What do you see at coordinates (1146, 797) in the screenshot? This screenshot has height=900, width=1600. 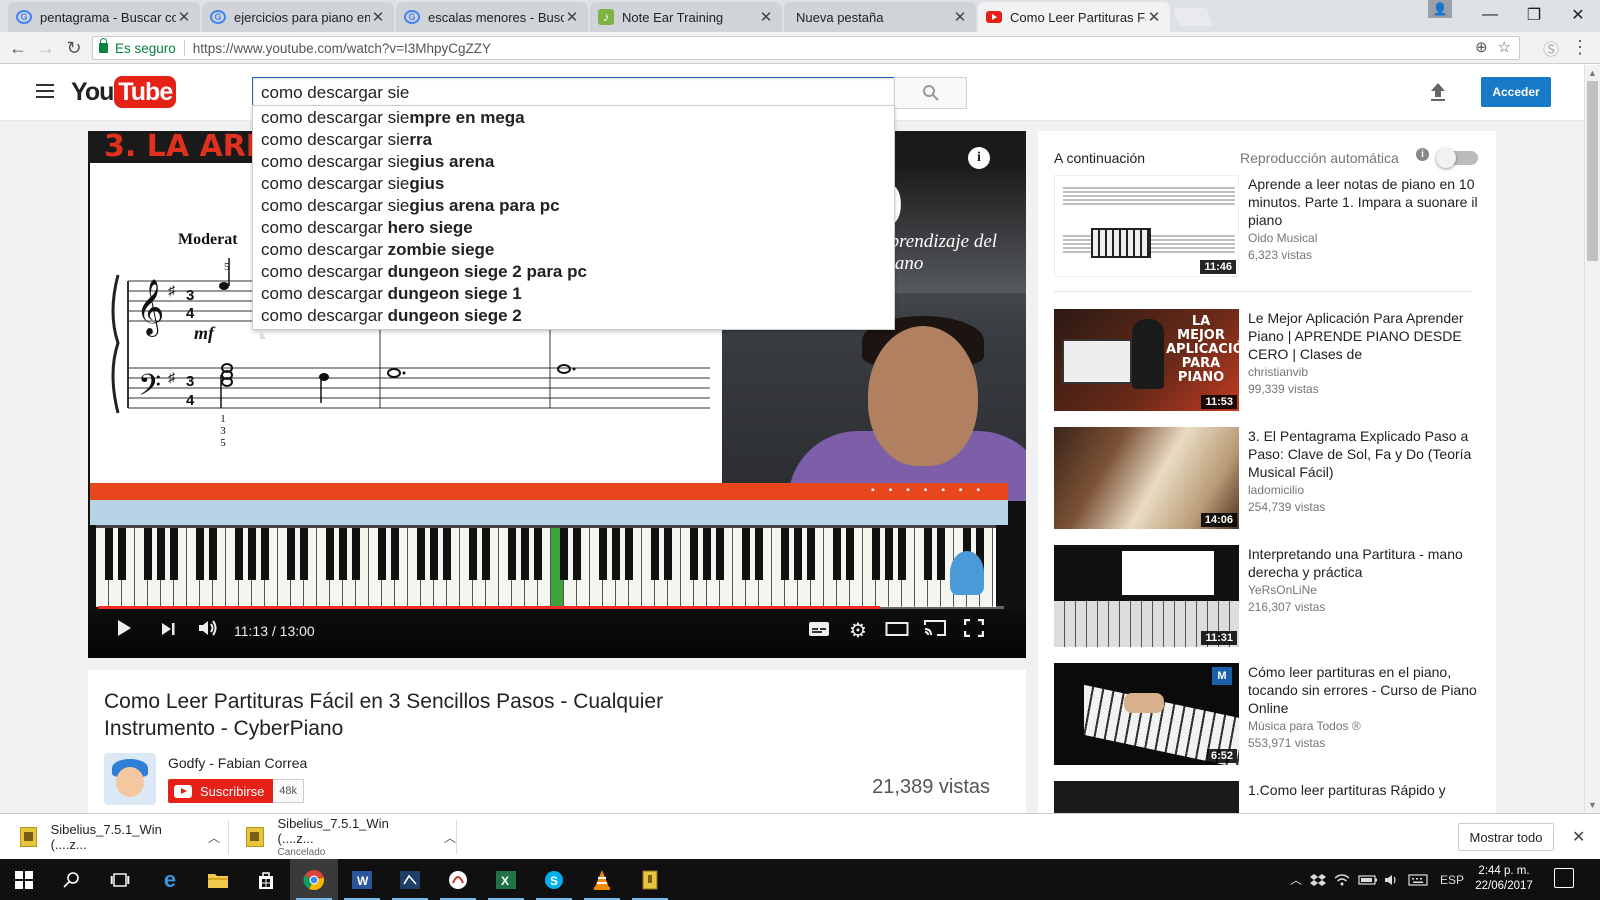 I see `video-thumbnail` at bounding box center [1146, 797].